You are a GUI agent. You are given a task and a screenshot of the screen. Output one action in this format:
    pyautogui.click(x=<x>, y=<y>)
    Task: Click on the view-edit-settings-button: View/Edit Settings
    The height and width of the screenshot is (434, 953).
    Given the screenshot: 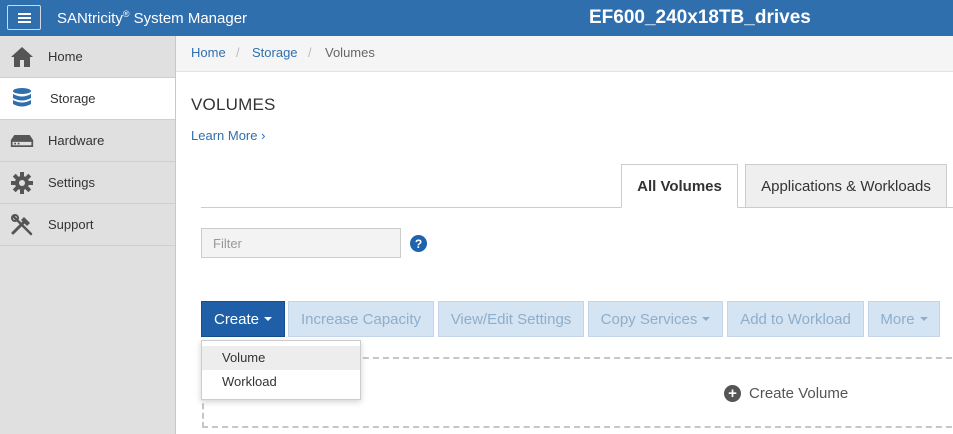 What is the action you would take?
    pyautogui.click(x=511, y=319)
    